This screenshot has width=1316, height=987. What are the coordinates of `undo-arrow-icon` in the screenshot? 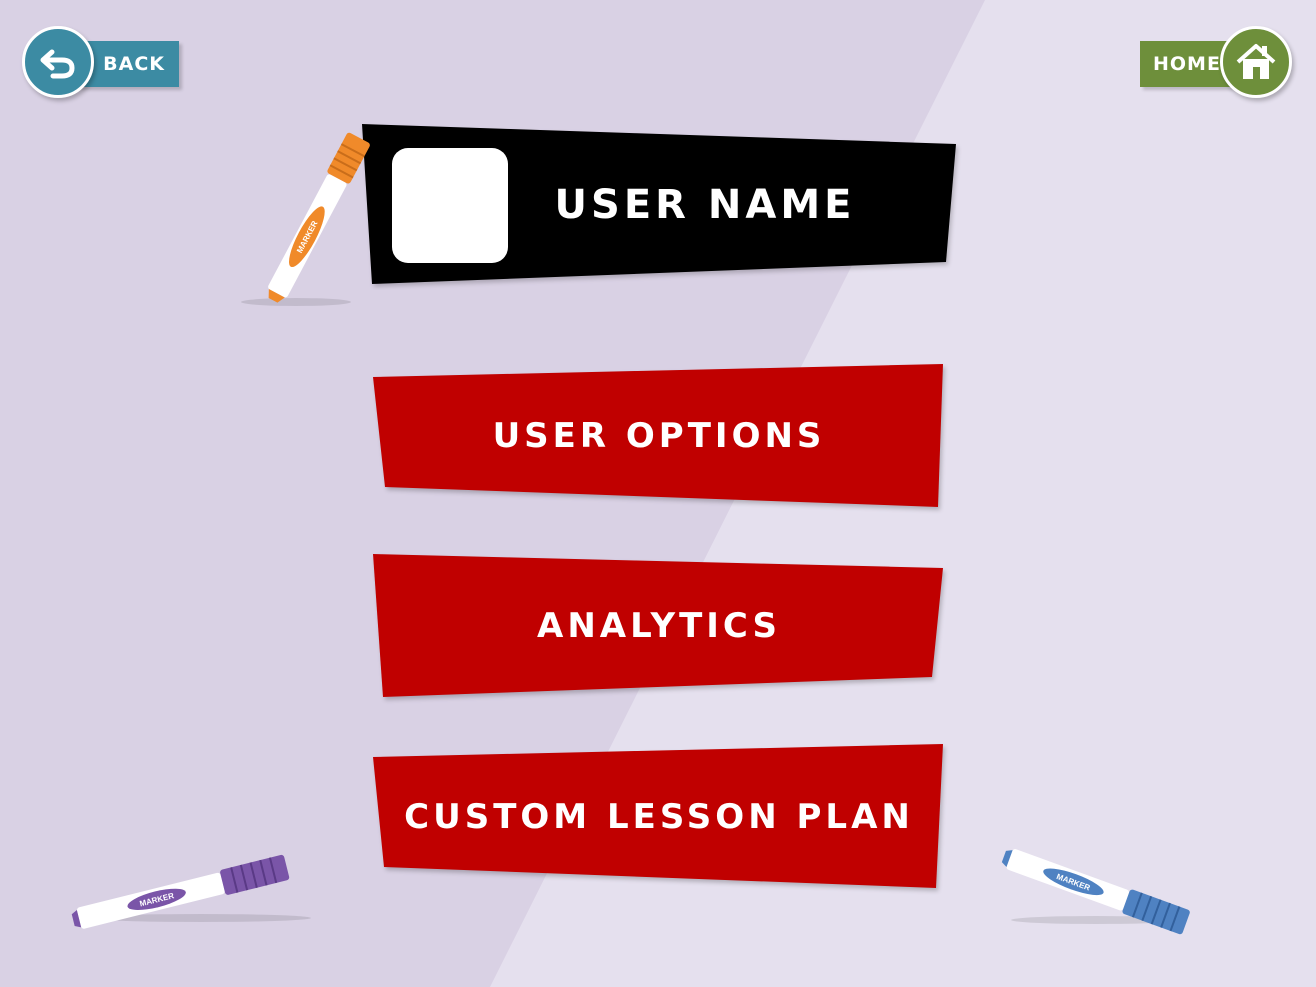 It's located at (57, 64).